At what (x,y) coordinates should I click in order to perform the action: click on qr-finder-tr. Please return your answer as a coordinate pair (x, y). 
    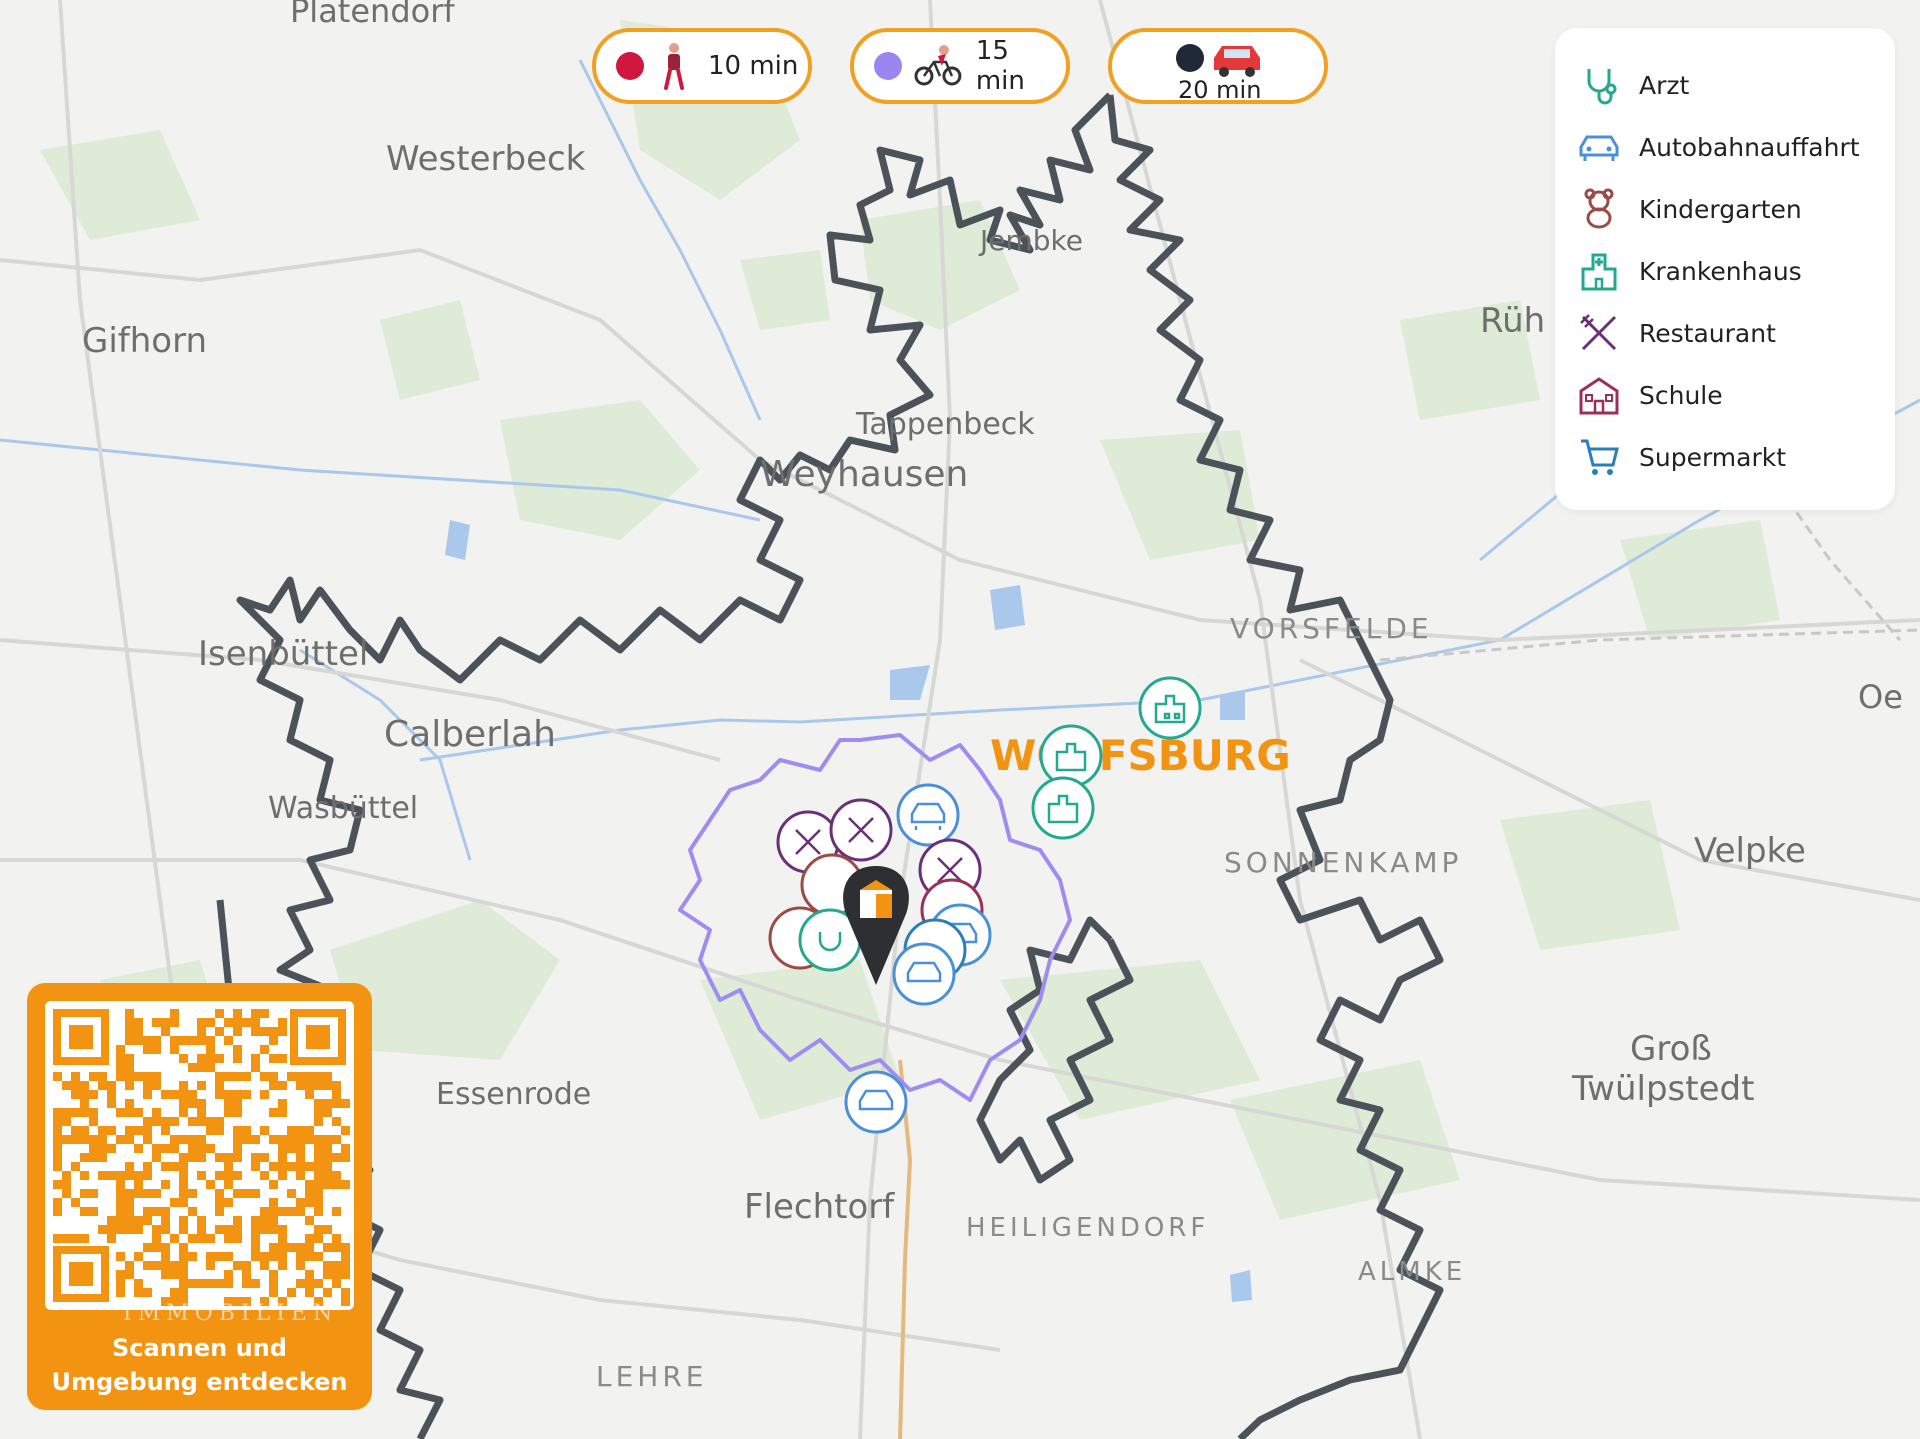
    Looking at the image, I should click on (318, 1037).